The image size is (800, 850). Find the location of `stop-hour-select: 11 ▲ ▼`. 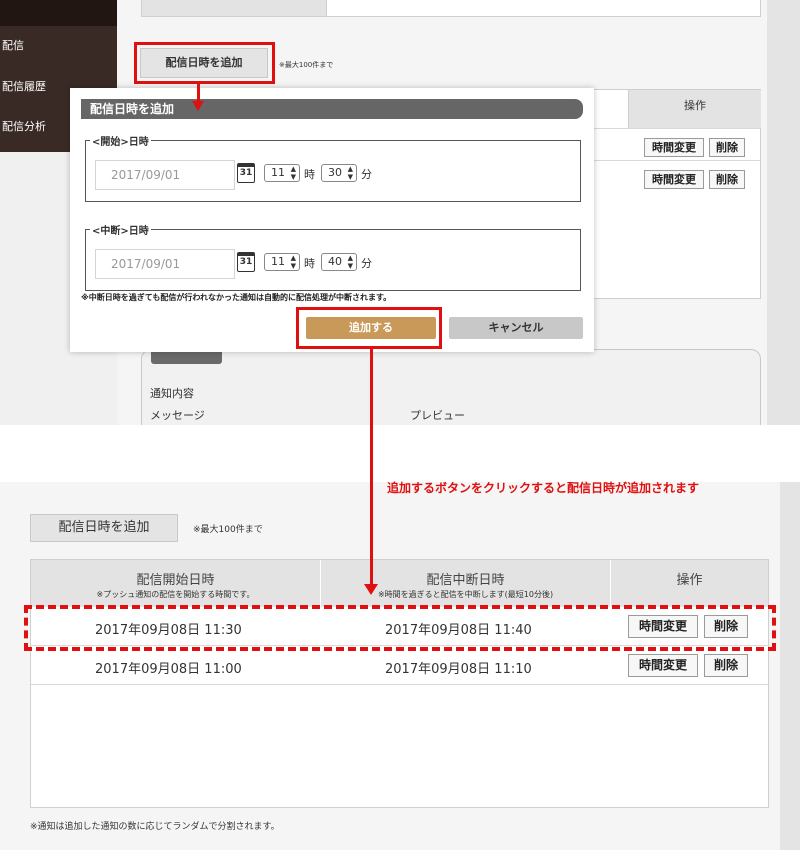

stop-hour-select: 11 ▲ ▼ is located at coordinates (282, 262).